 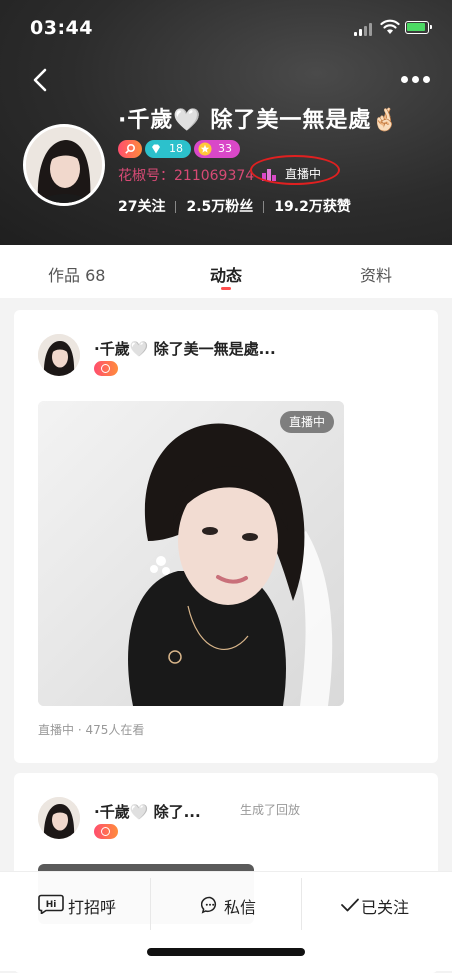 I want to click on live-chip: 直播中, so click(x=306, y=422).